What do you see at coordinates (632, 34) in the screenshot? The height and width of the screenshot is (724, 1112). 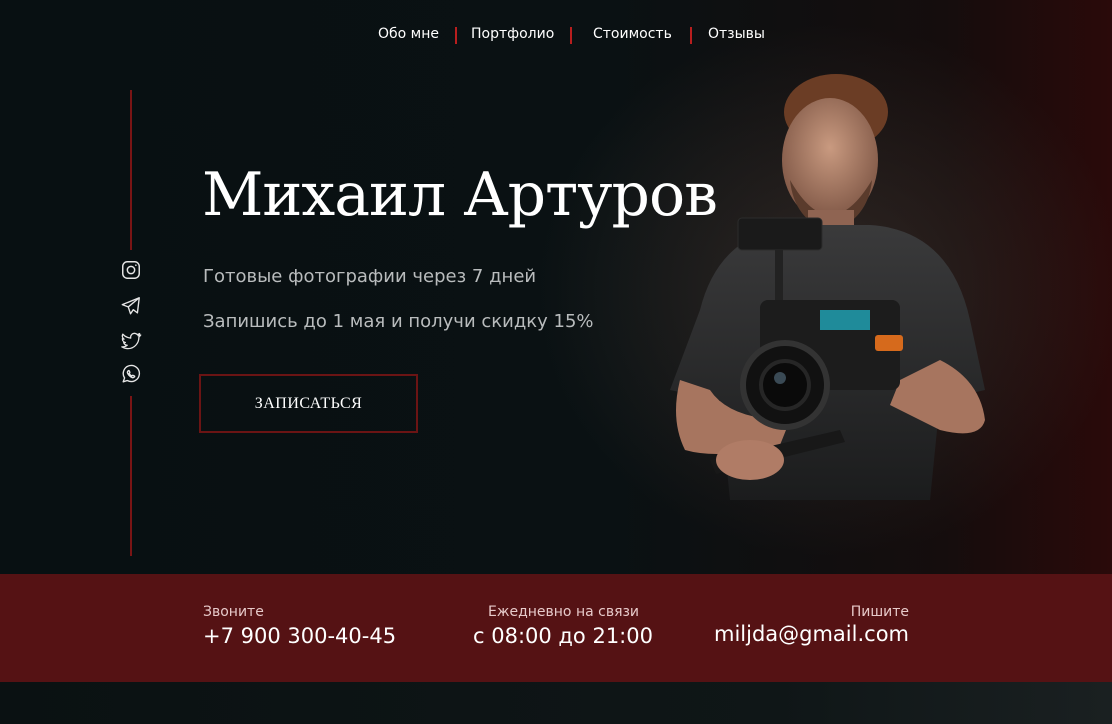 I see `nav-item-pricing: Стоимость` at bounding box center [632, 34].